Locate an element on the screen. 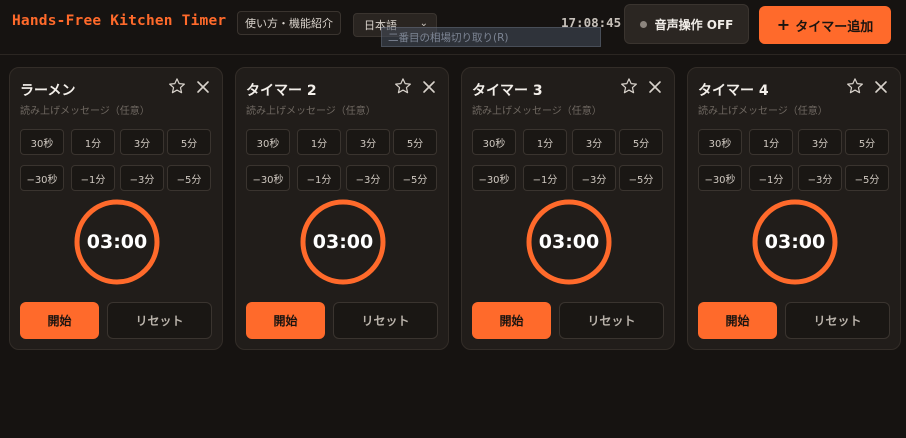 This screenshot has width=906, height=438. clock: 17:08:45 is located at coordinates (591, 22).